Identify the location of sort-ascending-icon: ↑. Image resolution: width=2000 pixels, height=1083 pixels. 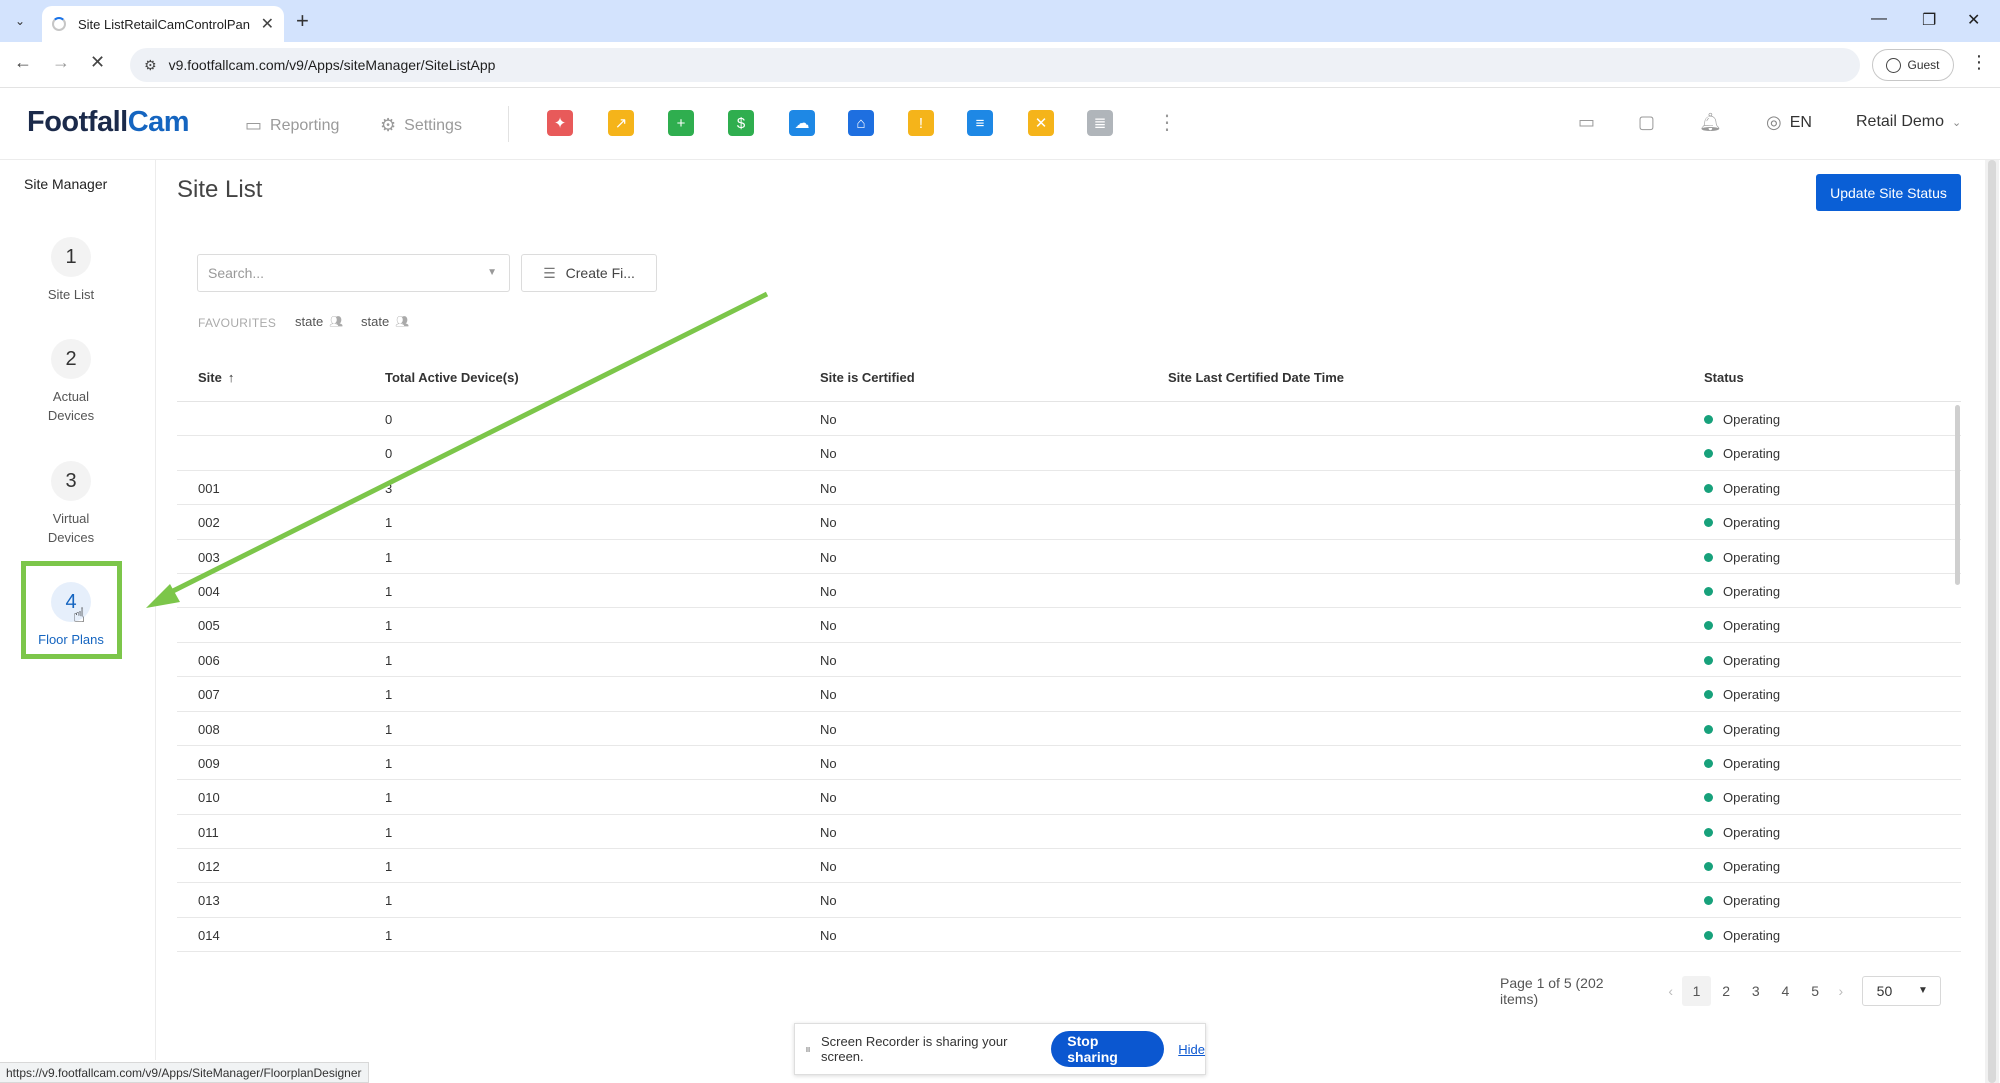
(231, 377).